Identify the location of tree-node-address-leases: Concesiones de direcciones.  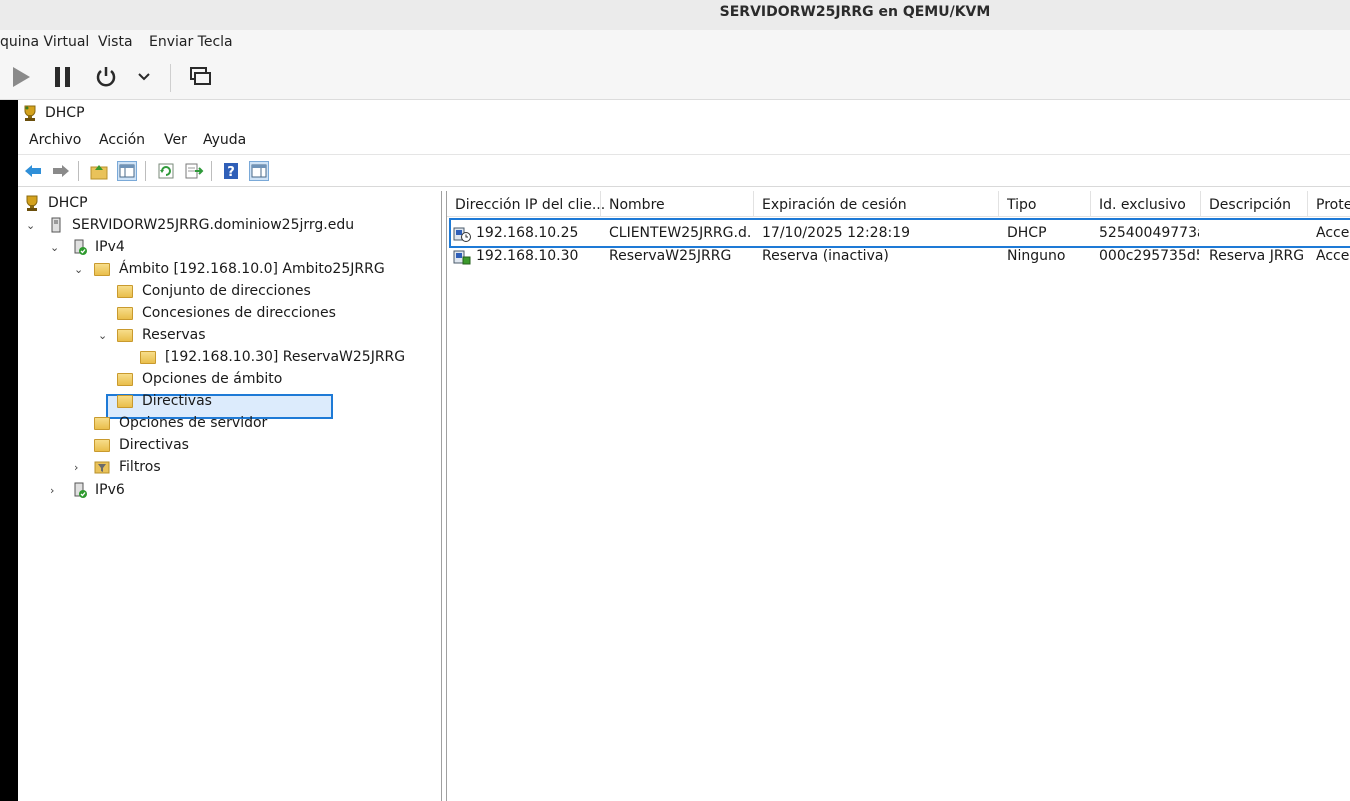
(228, 314).